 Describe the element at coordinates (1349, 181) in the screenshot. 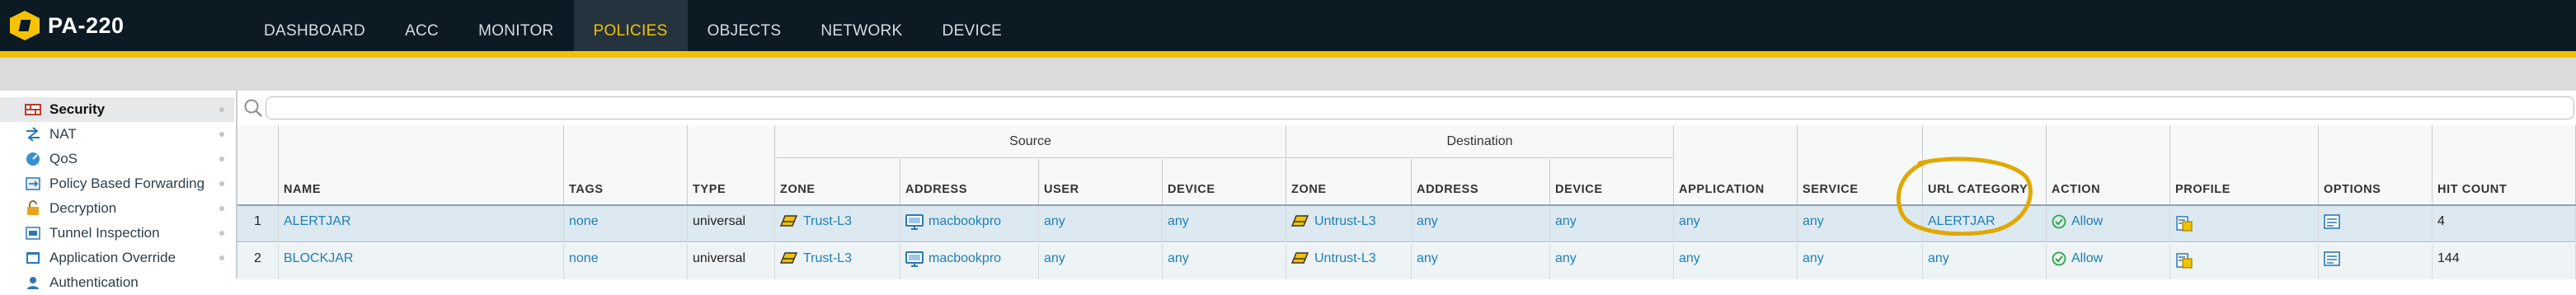

I see `col-header-destination-zone: ZONE` at that location.